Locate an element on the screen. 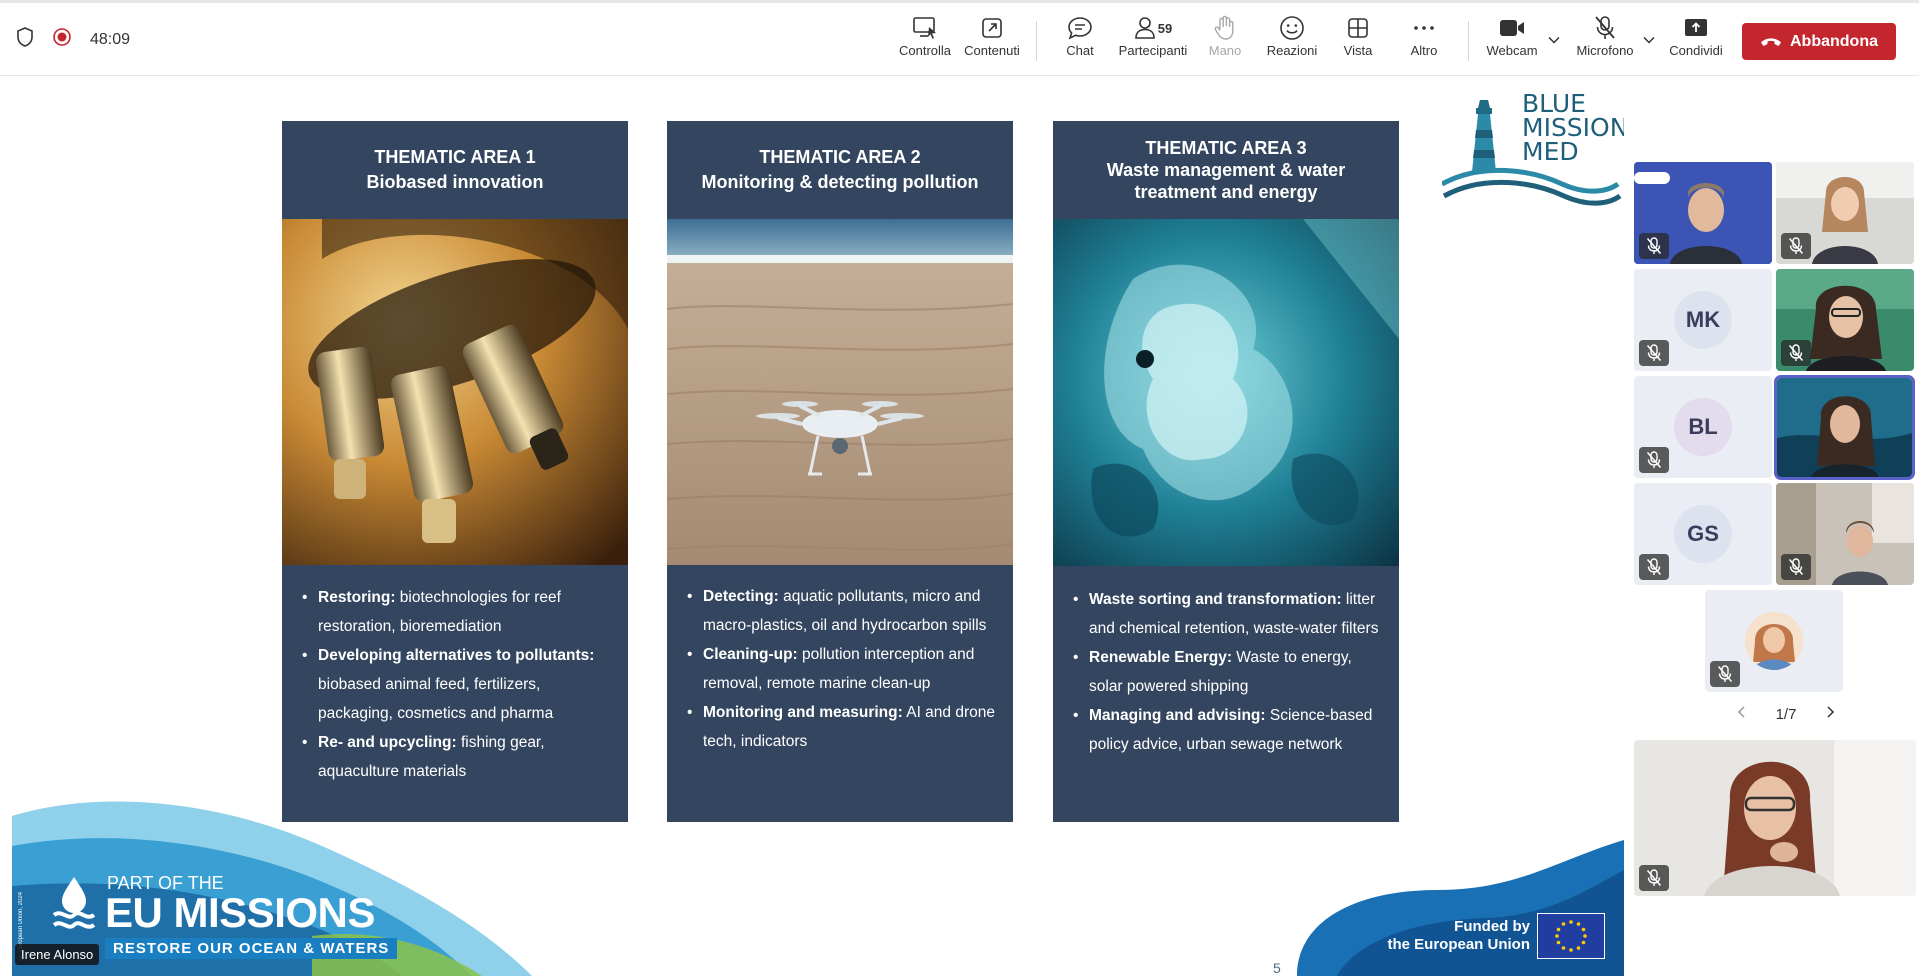 This screenshot has height=976, width=1919. pager-label: 1/7 is located at coordinates (1786, 714).